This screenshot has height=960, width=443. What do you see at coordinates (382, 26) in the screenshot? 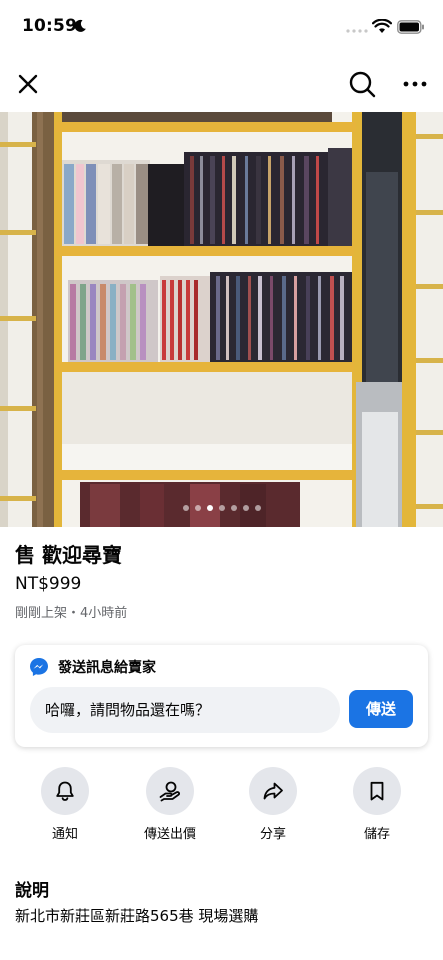
I see `wifi-icon` at bounding box center [382, 26].